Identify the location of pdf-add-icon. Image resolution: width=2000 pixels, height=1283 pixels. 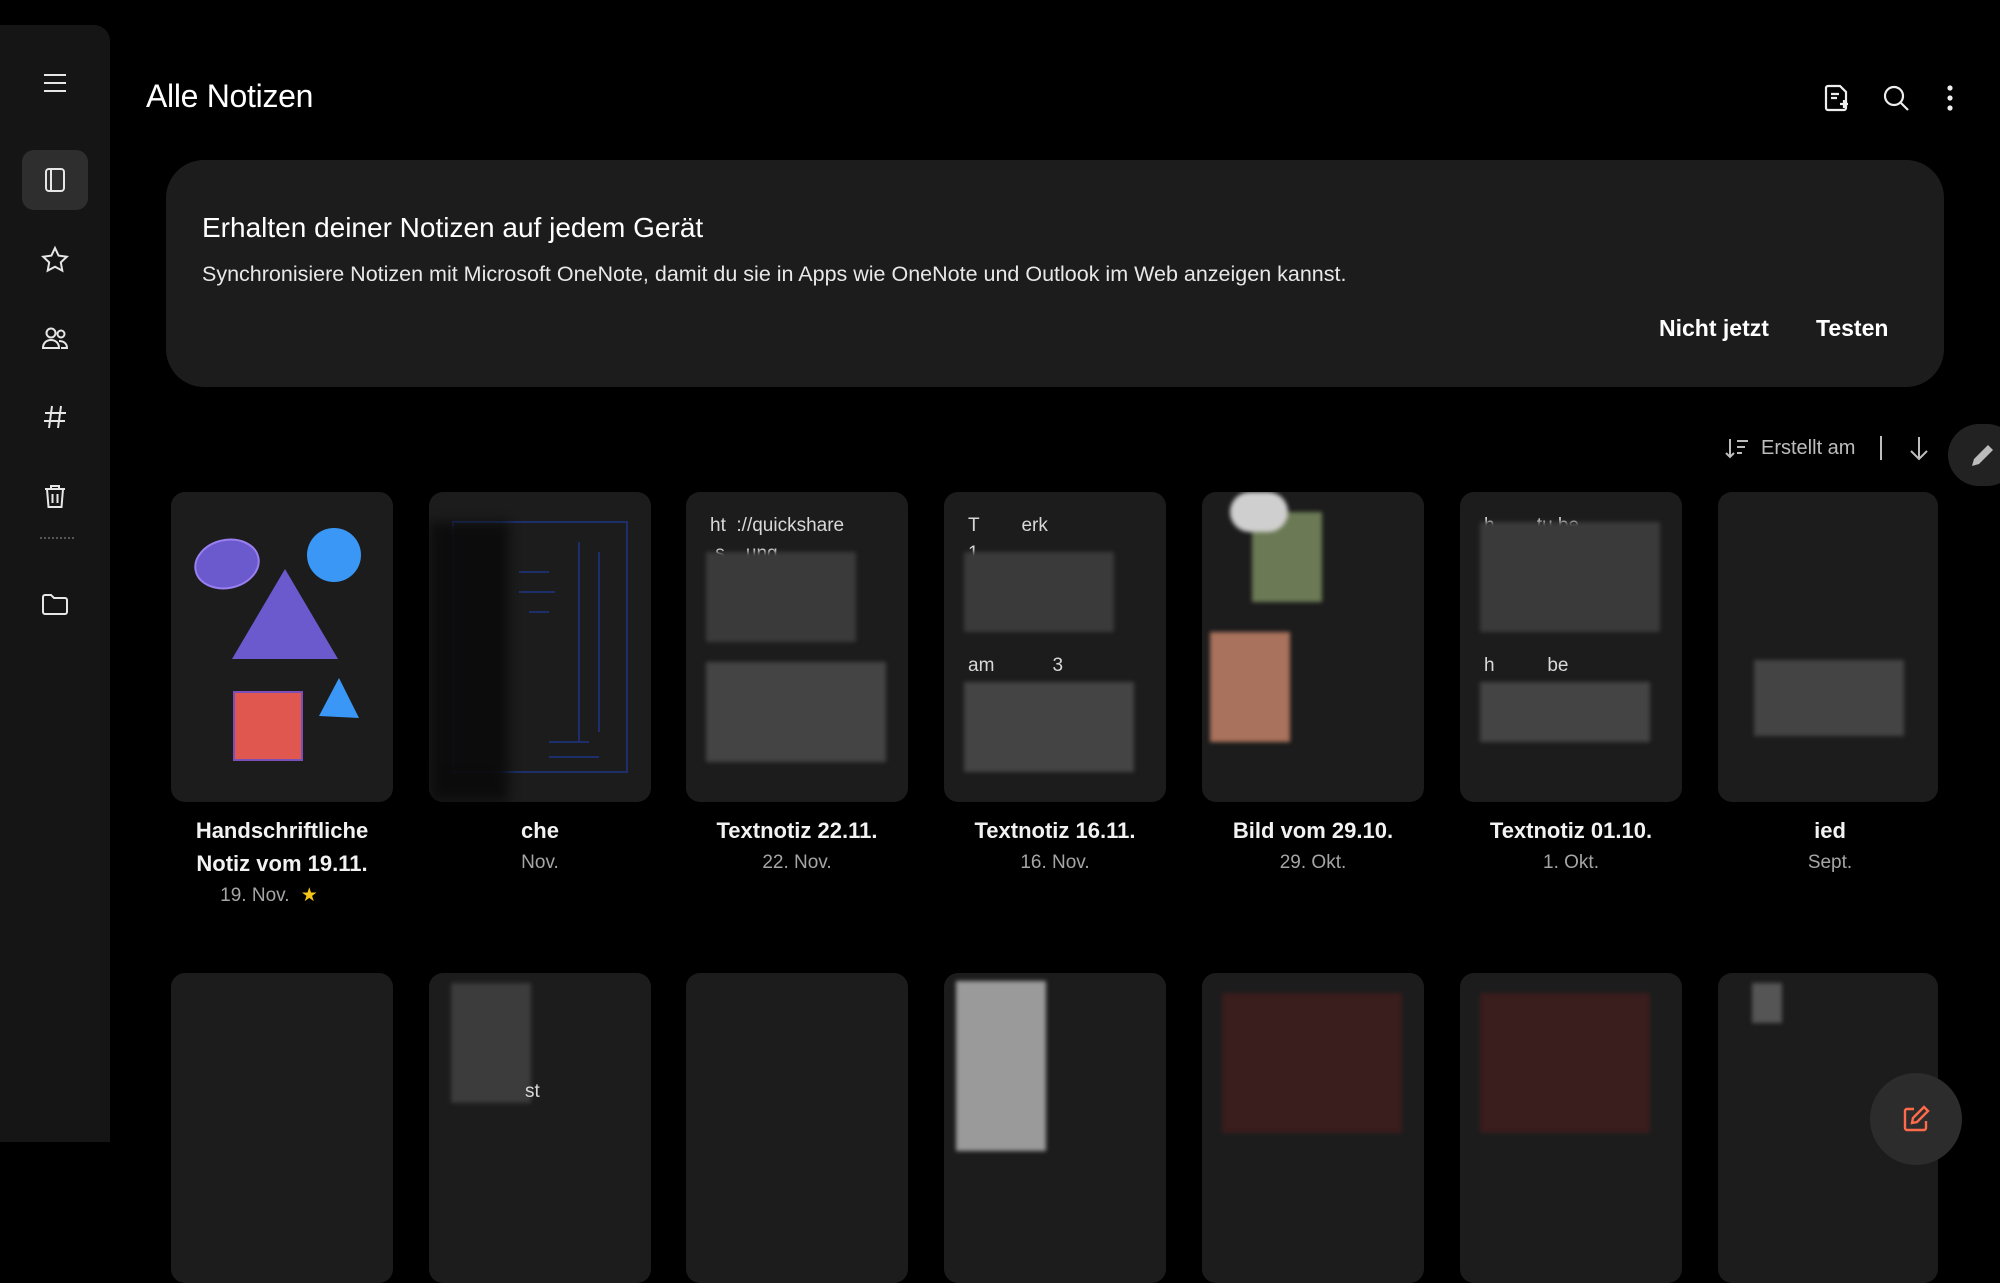
(1836, 98).